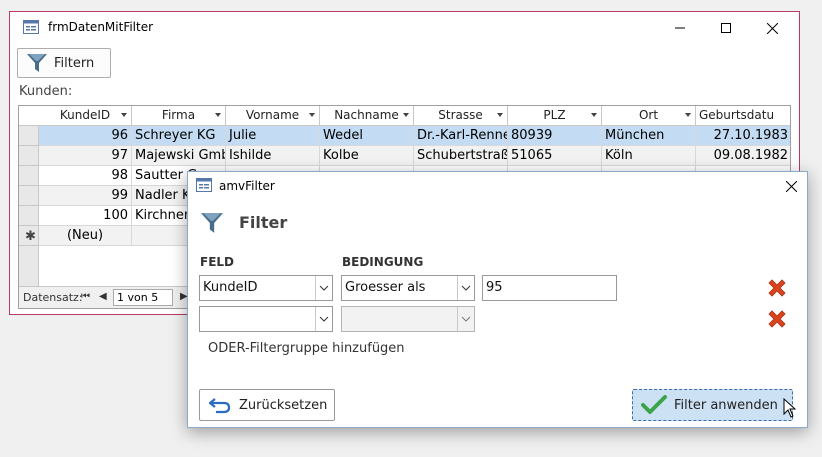 The height and width of the screenshot is (457, 822). I want to click on record-position-input: 1 von 5, so click(143, 297).